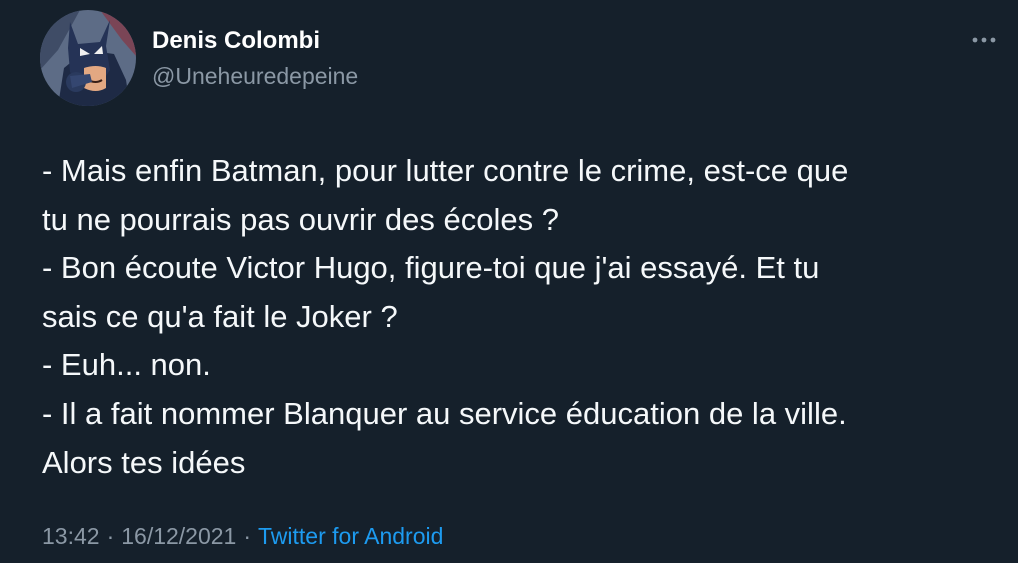  I want to click on tweet-source-link: Twitter for Android, so click(350, 536).